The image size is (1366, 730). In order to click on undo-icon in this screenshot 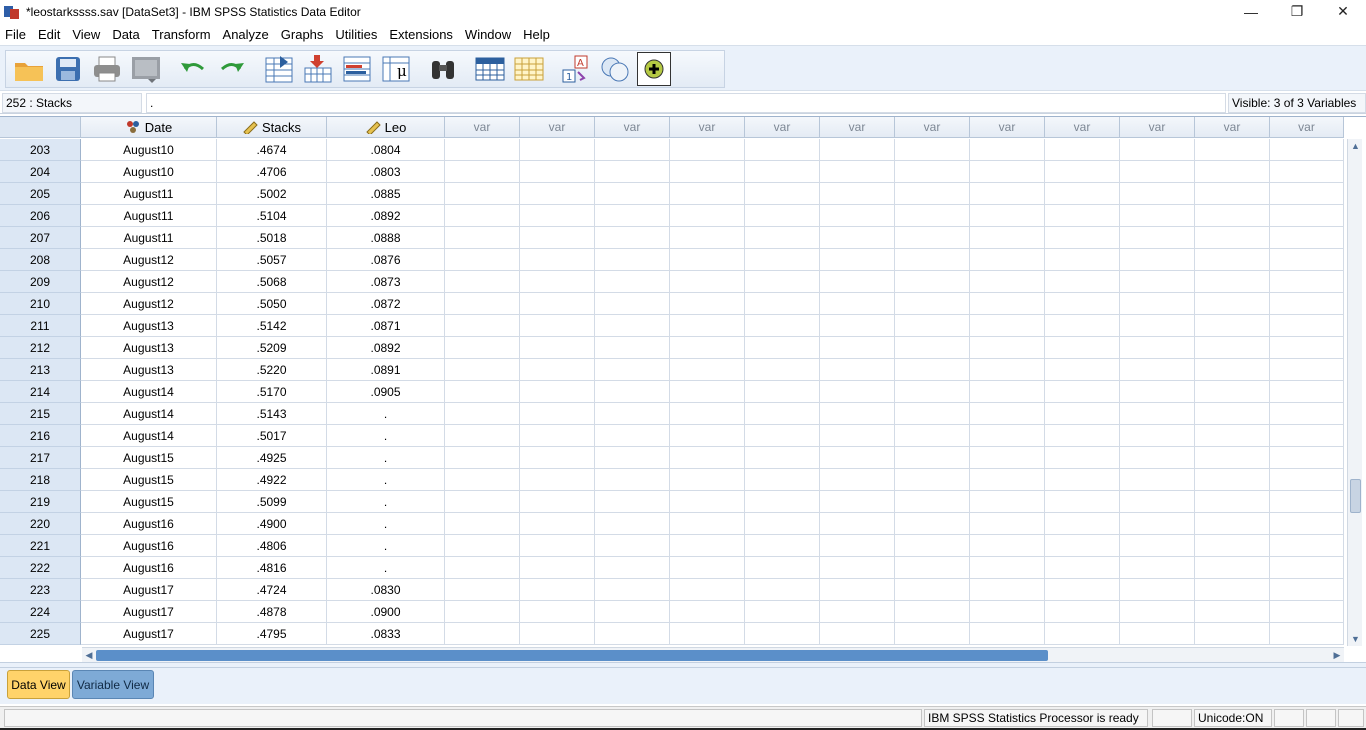, I will do `click(193, 69)`.